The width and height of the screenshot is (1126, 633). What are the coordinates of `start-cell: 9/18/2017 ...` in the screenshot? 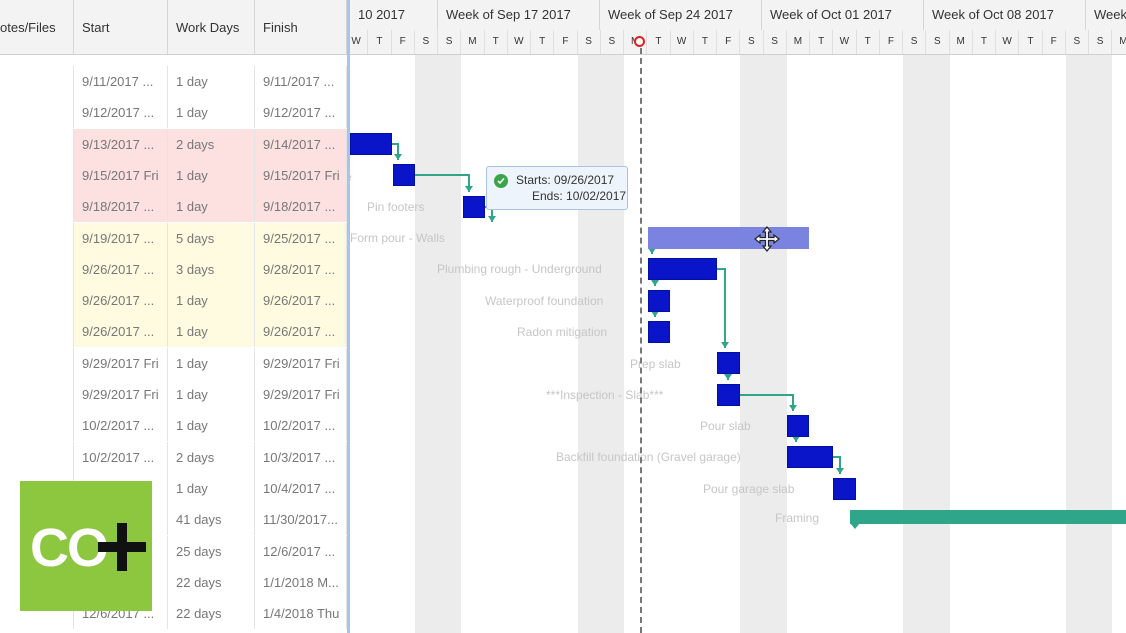 It's located at (121, 207).